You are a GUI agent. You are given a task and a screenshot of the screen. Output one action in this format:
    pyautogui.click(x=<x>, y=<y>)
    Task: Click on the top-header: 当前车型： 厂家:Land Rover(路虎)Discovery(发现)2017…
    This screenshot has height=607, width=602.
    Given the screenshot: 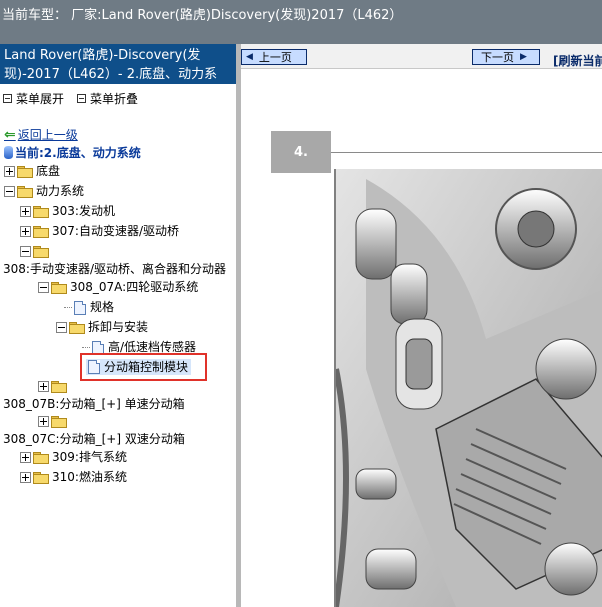 What is the action you would take?
    pyautogui.click(x=301, y=22)
    